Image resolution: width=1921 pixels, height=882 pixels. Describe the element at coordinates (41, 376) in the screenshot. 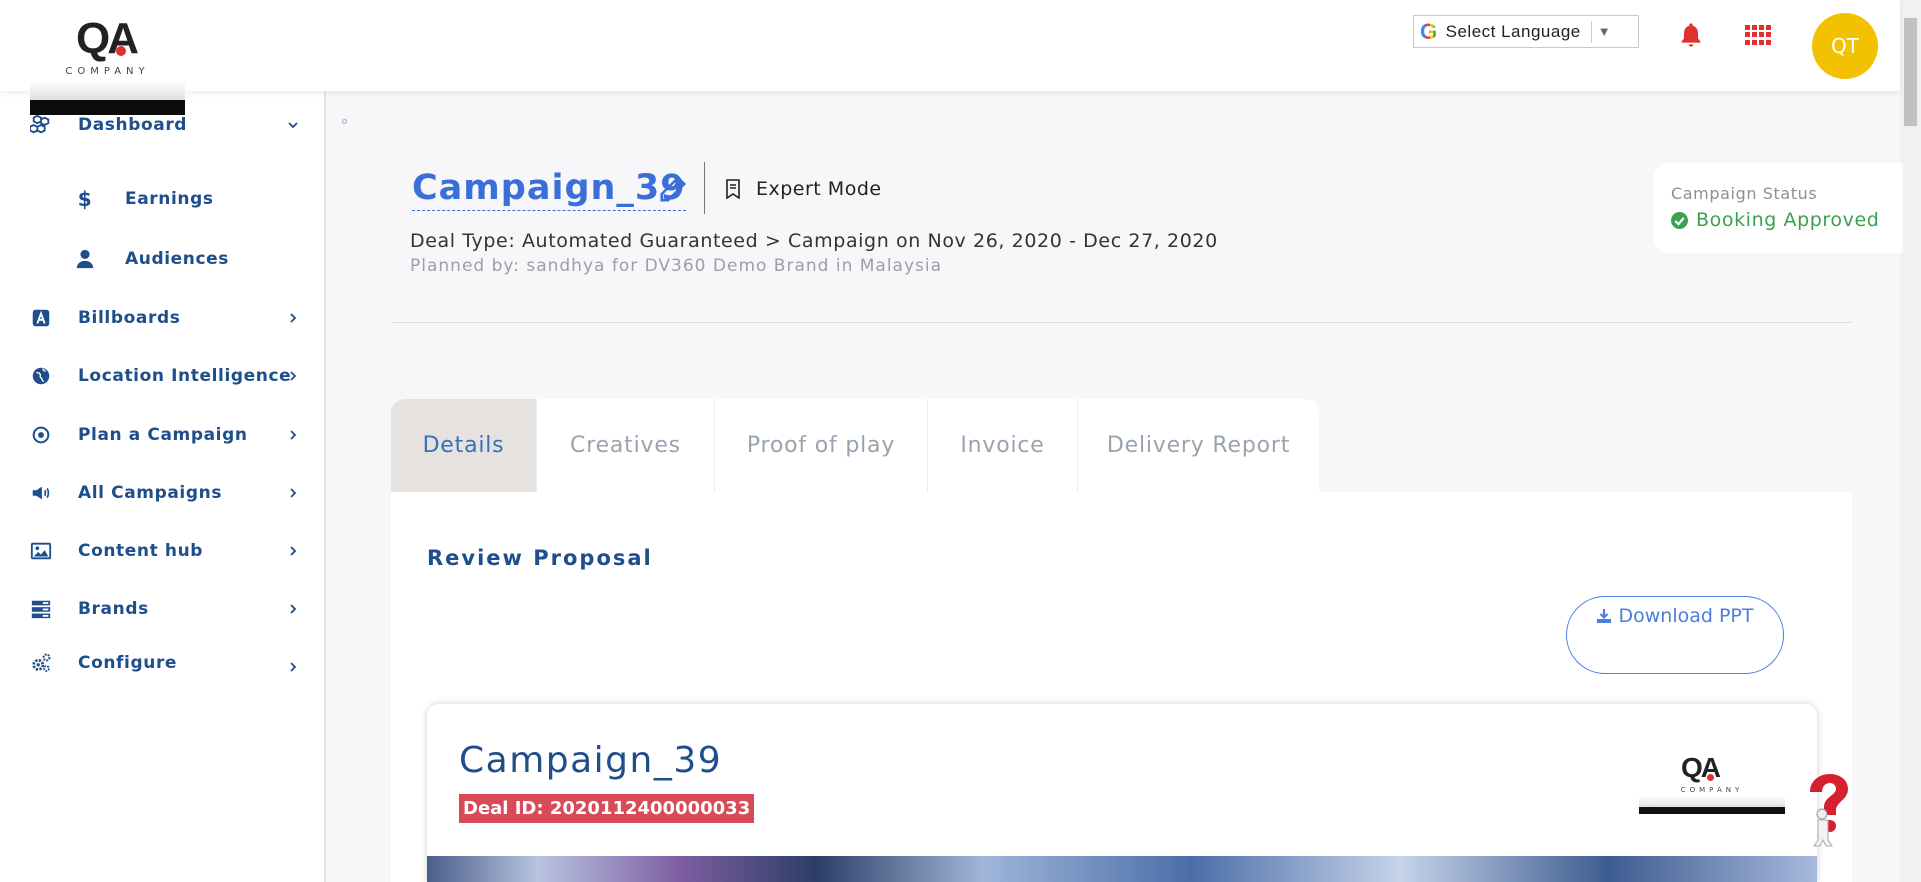

I see `globe-icon` at that location.